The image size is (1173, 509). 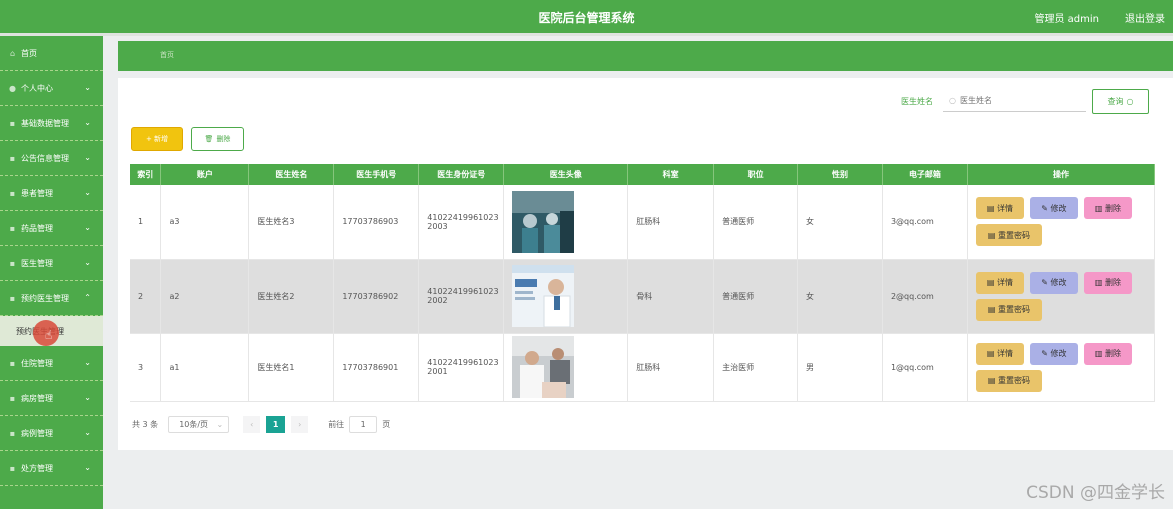 I want to click on sidebar-item-home: ⌂ 首页, so click(x=51, y=53).